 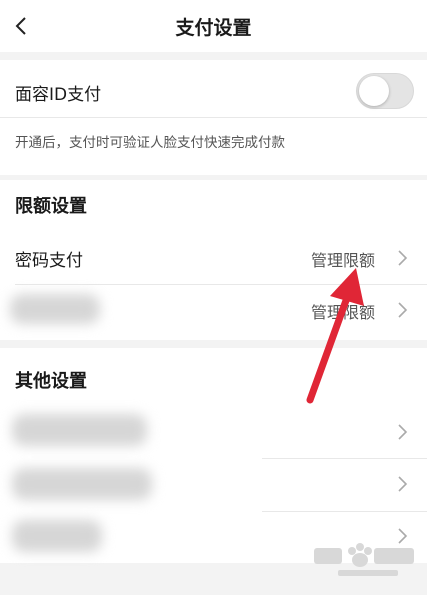 What do you see at coordinates (51, 381) in the screenshot?
I see `other-section-title: 其他设置` at bounding box center [51, 381].